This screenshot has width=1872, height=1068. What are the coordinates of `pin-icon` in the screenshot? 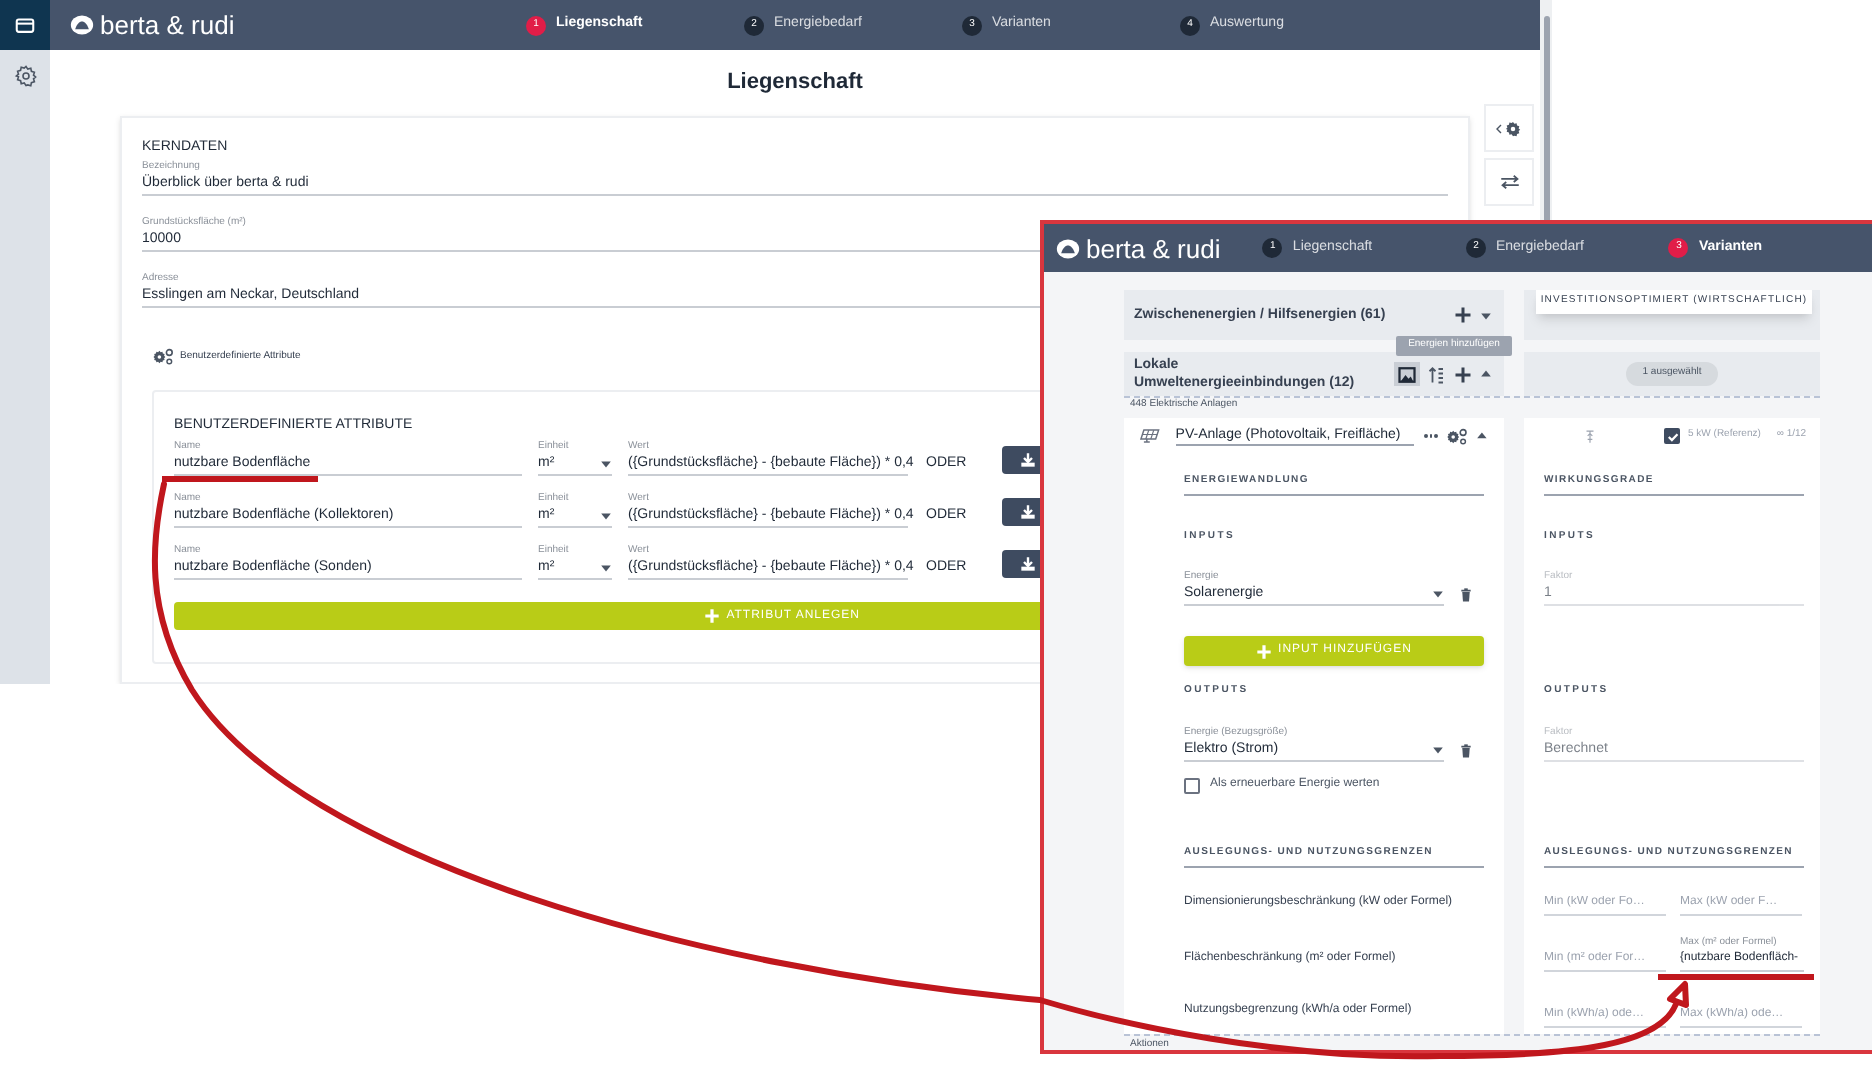 It's located at (1590, 436).